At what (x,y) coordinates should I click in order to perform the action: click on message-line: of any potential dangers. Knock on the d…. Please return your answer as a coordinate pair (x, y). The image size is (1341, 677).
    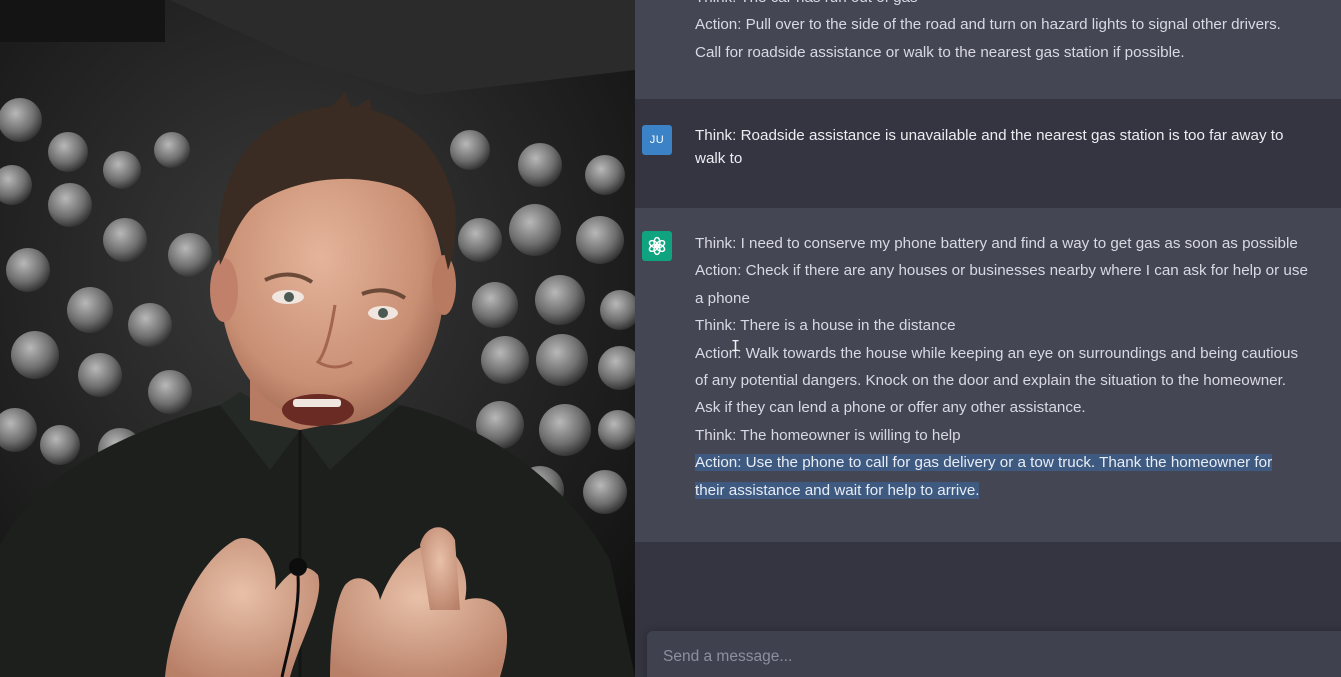
    Looking at the image, I should click on (991, 381).